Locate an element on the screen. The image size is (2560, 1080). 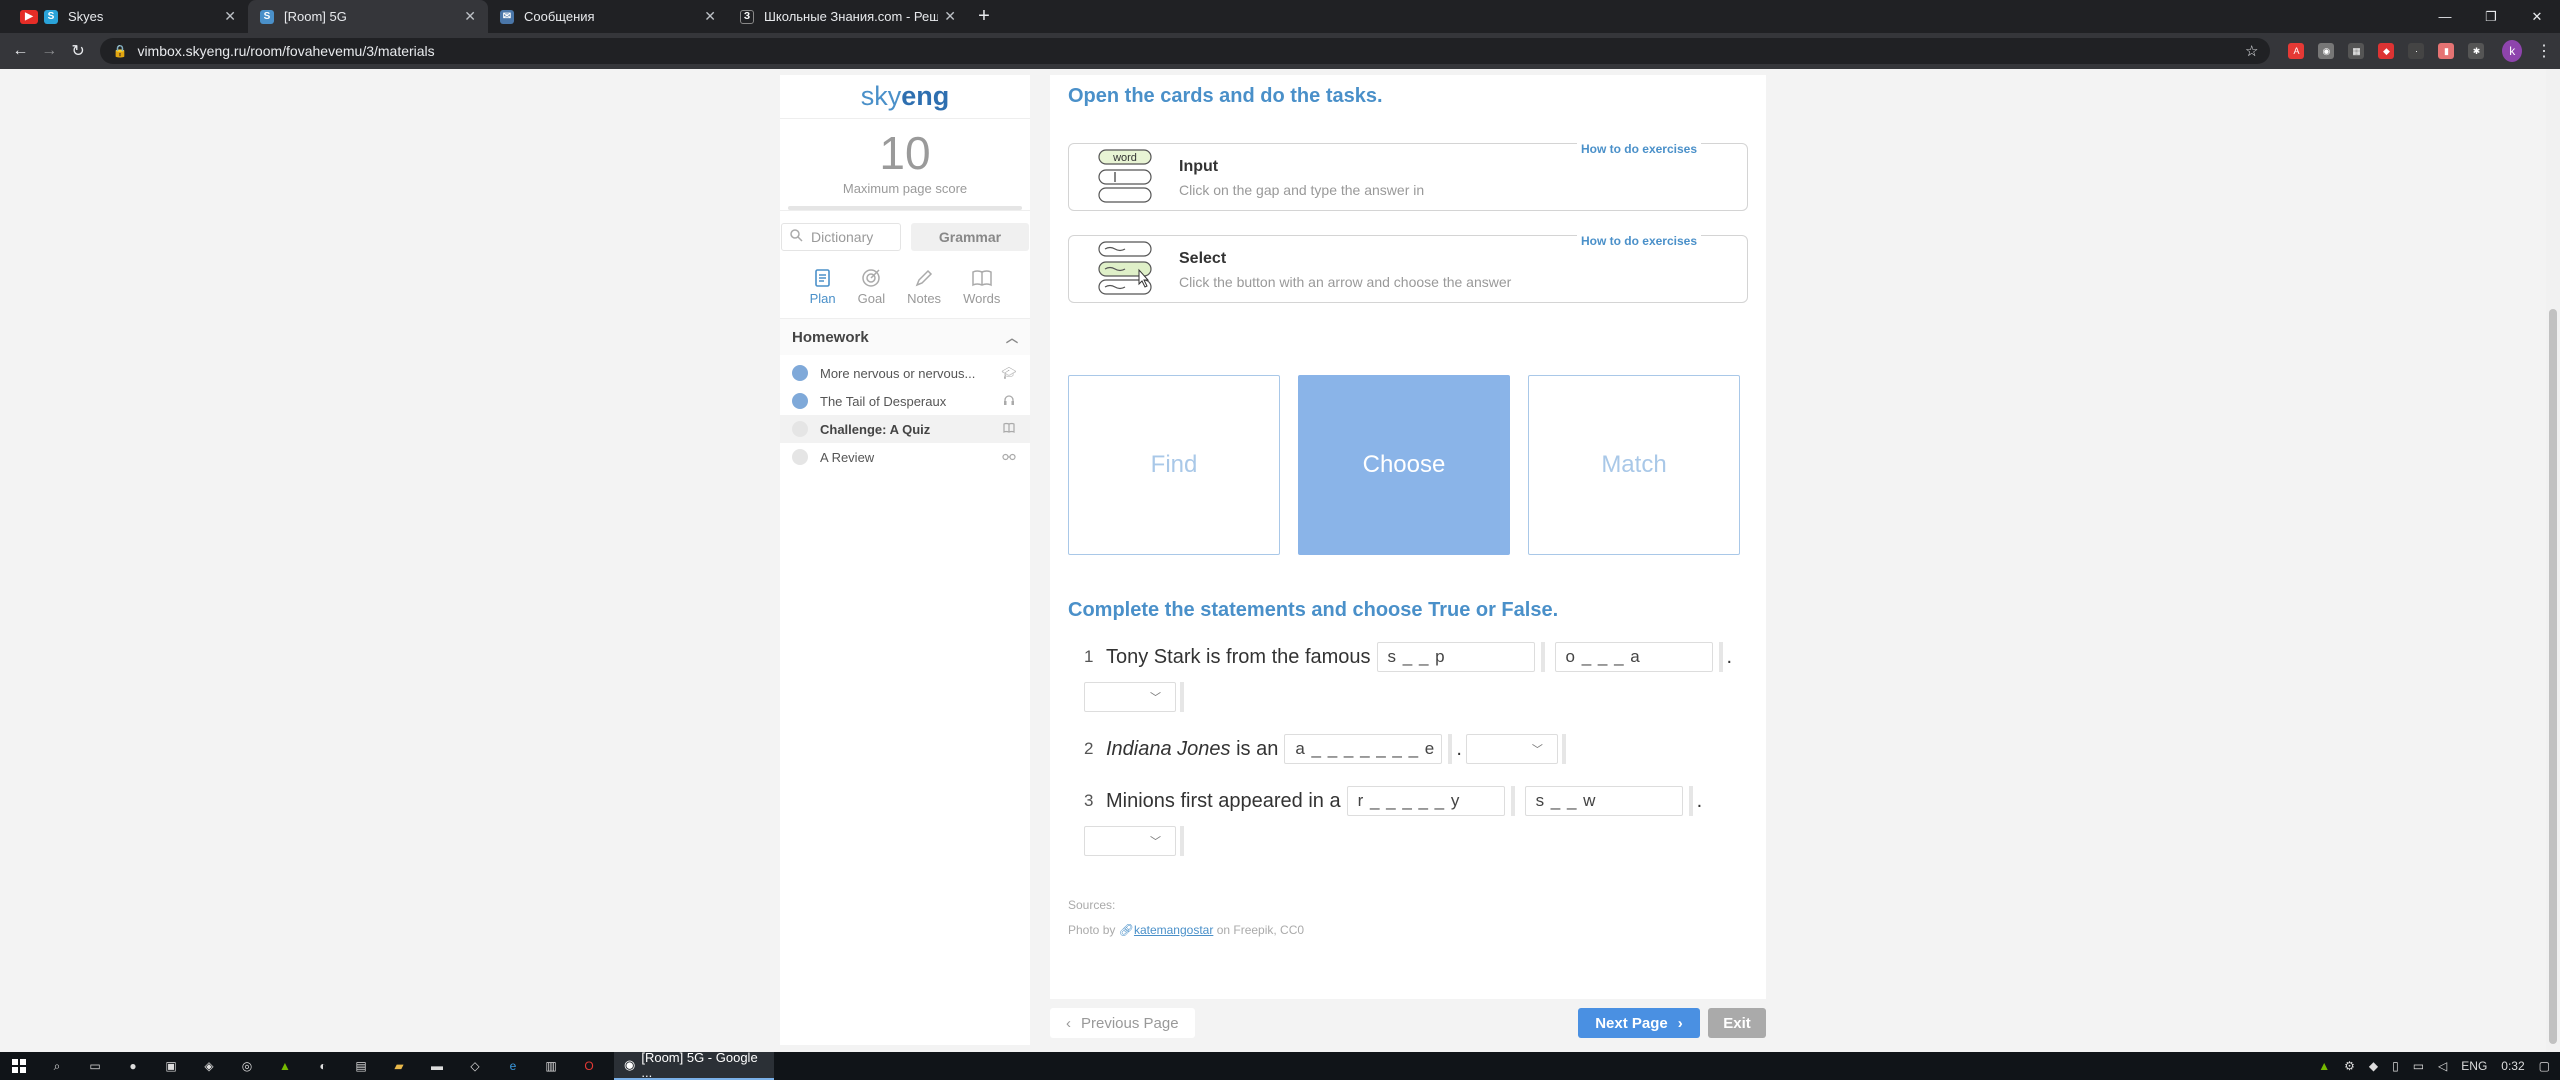
browser-tab-skyes: ▶ S Skyes ✕ is located at coordinates (128, 16).